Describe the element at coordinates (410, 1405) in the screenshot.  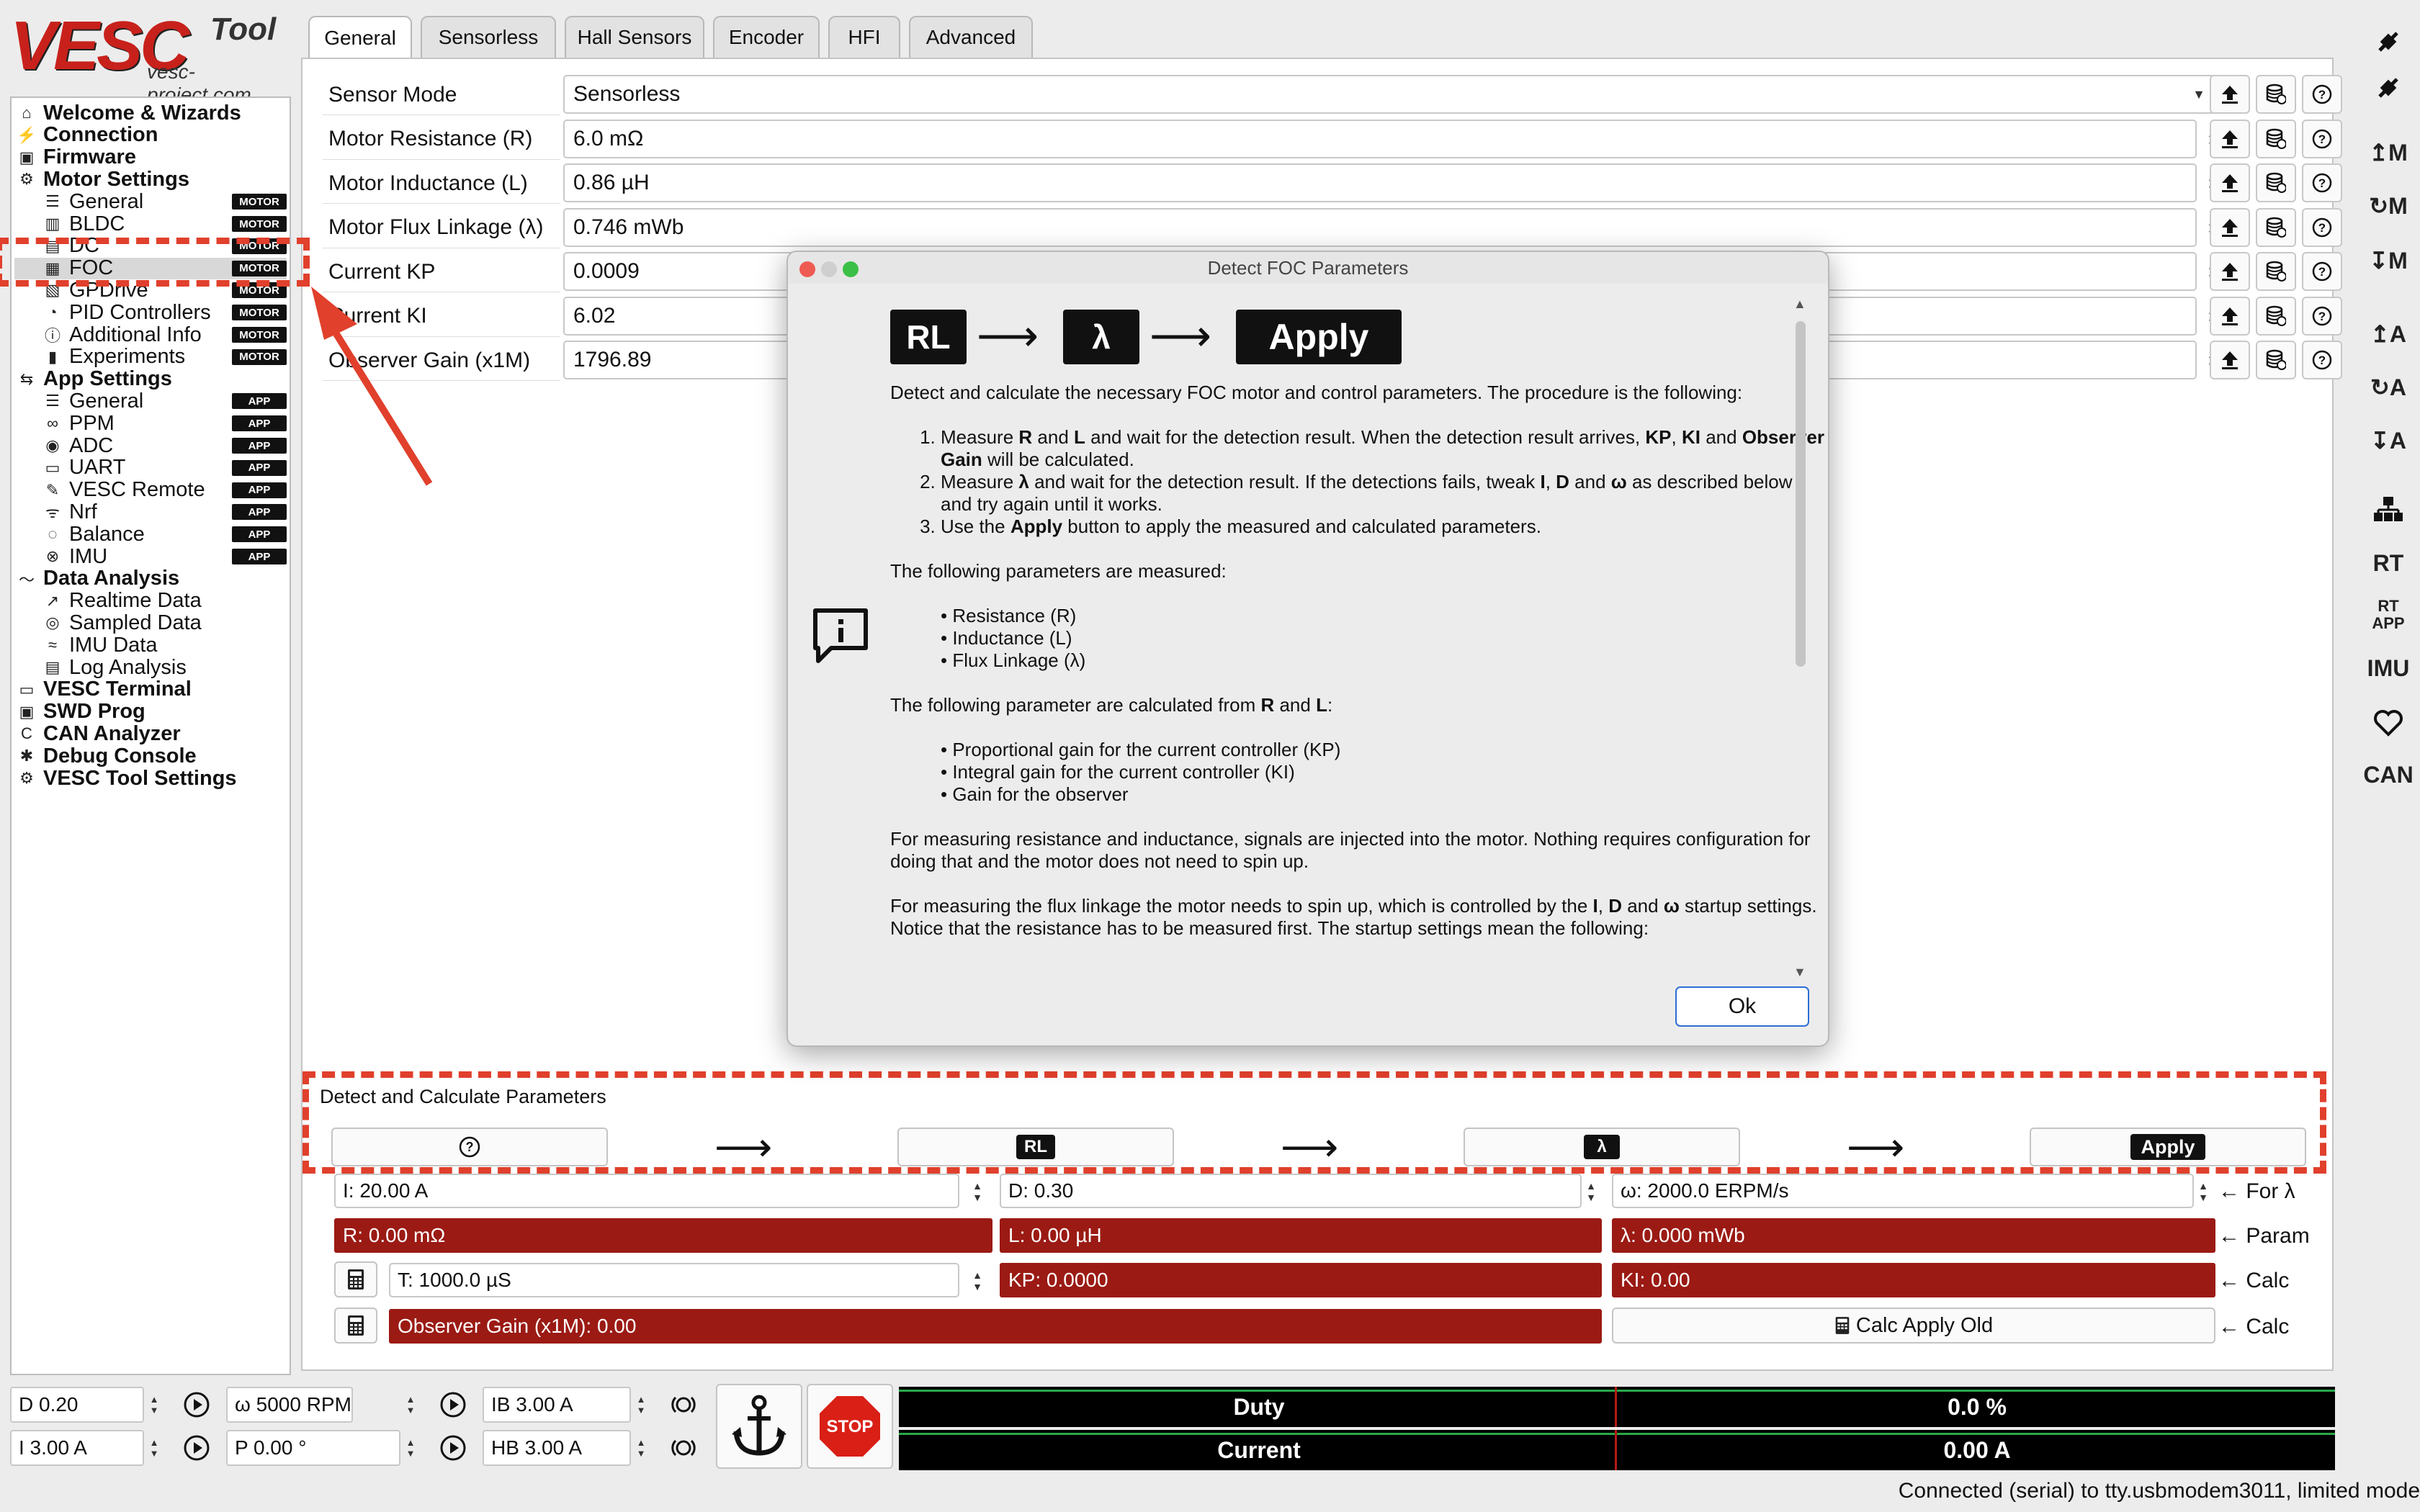
I see `speed-spinner: ▲ ▼` at that location.